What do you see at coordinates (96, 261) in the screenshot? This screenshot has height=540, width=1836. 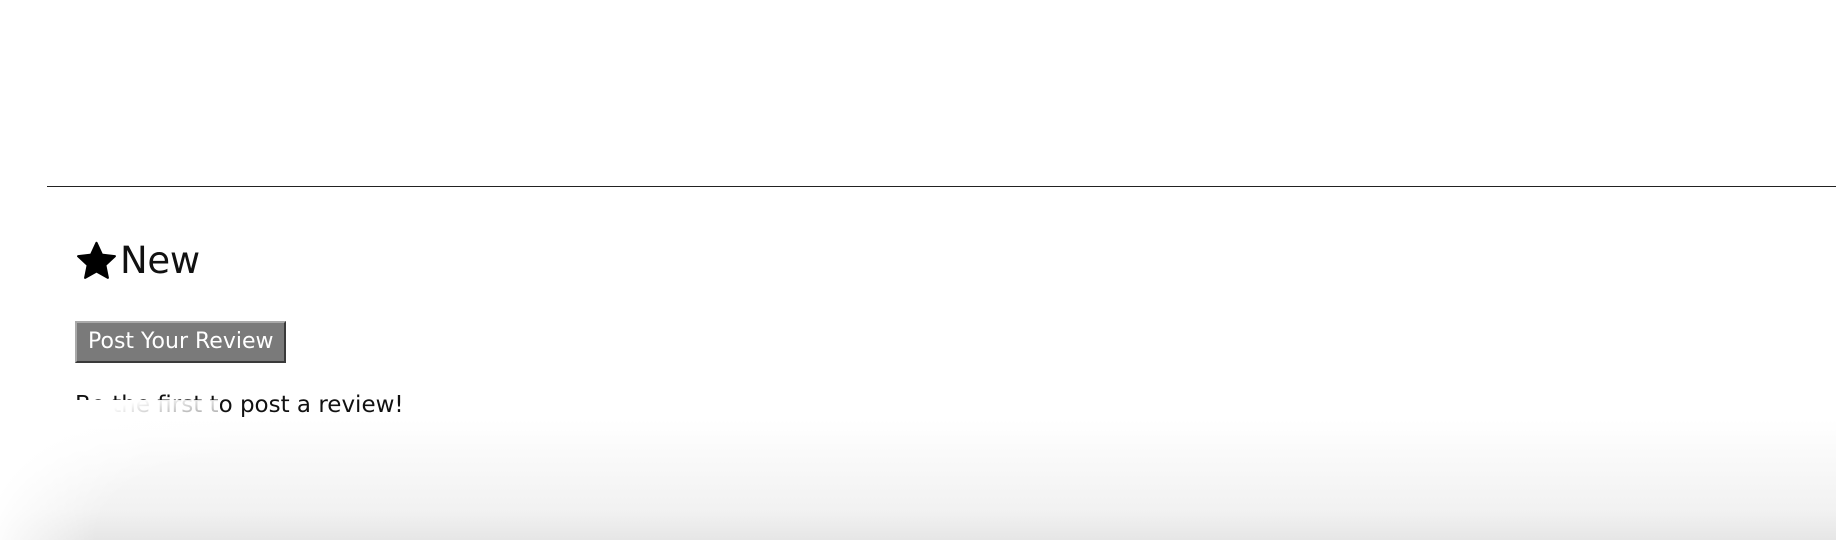 I see `star-icon` at bounding box center [96, 261].